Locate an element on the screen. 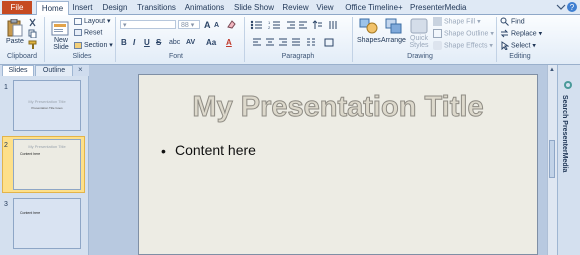 The width and height of the screenshot is (580, 255). strikethrough-button: S is located at coordinates (158, 42).